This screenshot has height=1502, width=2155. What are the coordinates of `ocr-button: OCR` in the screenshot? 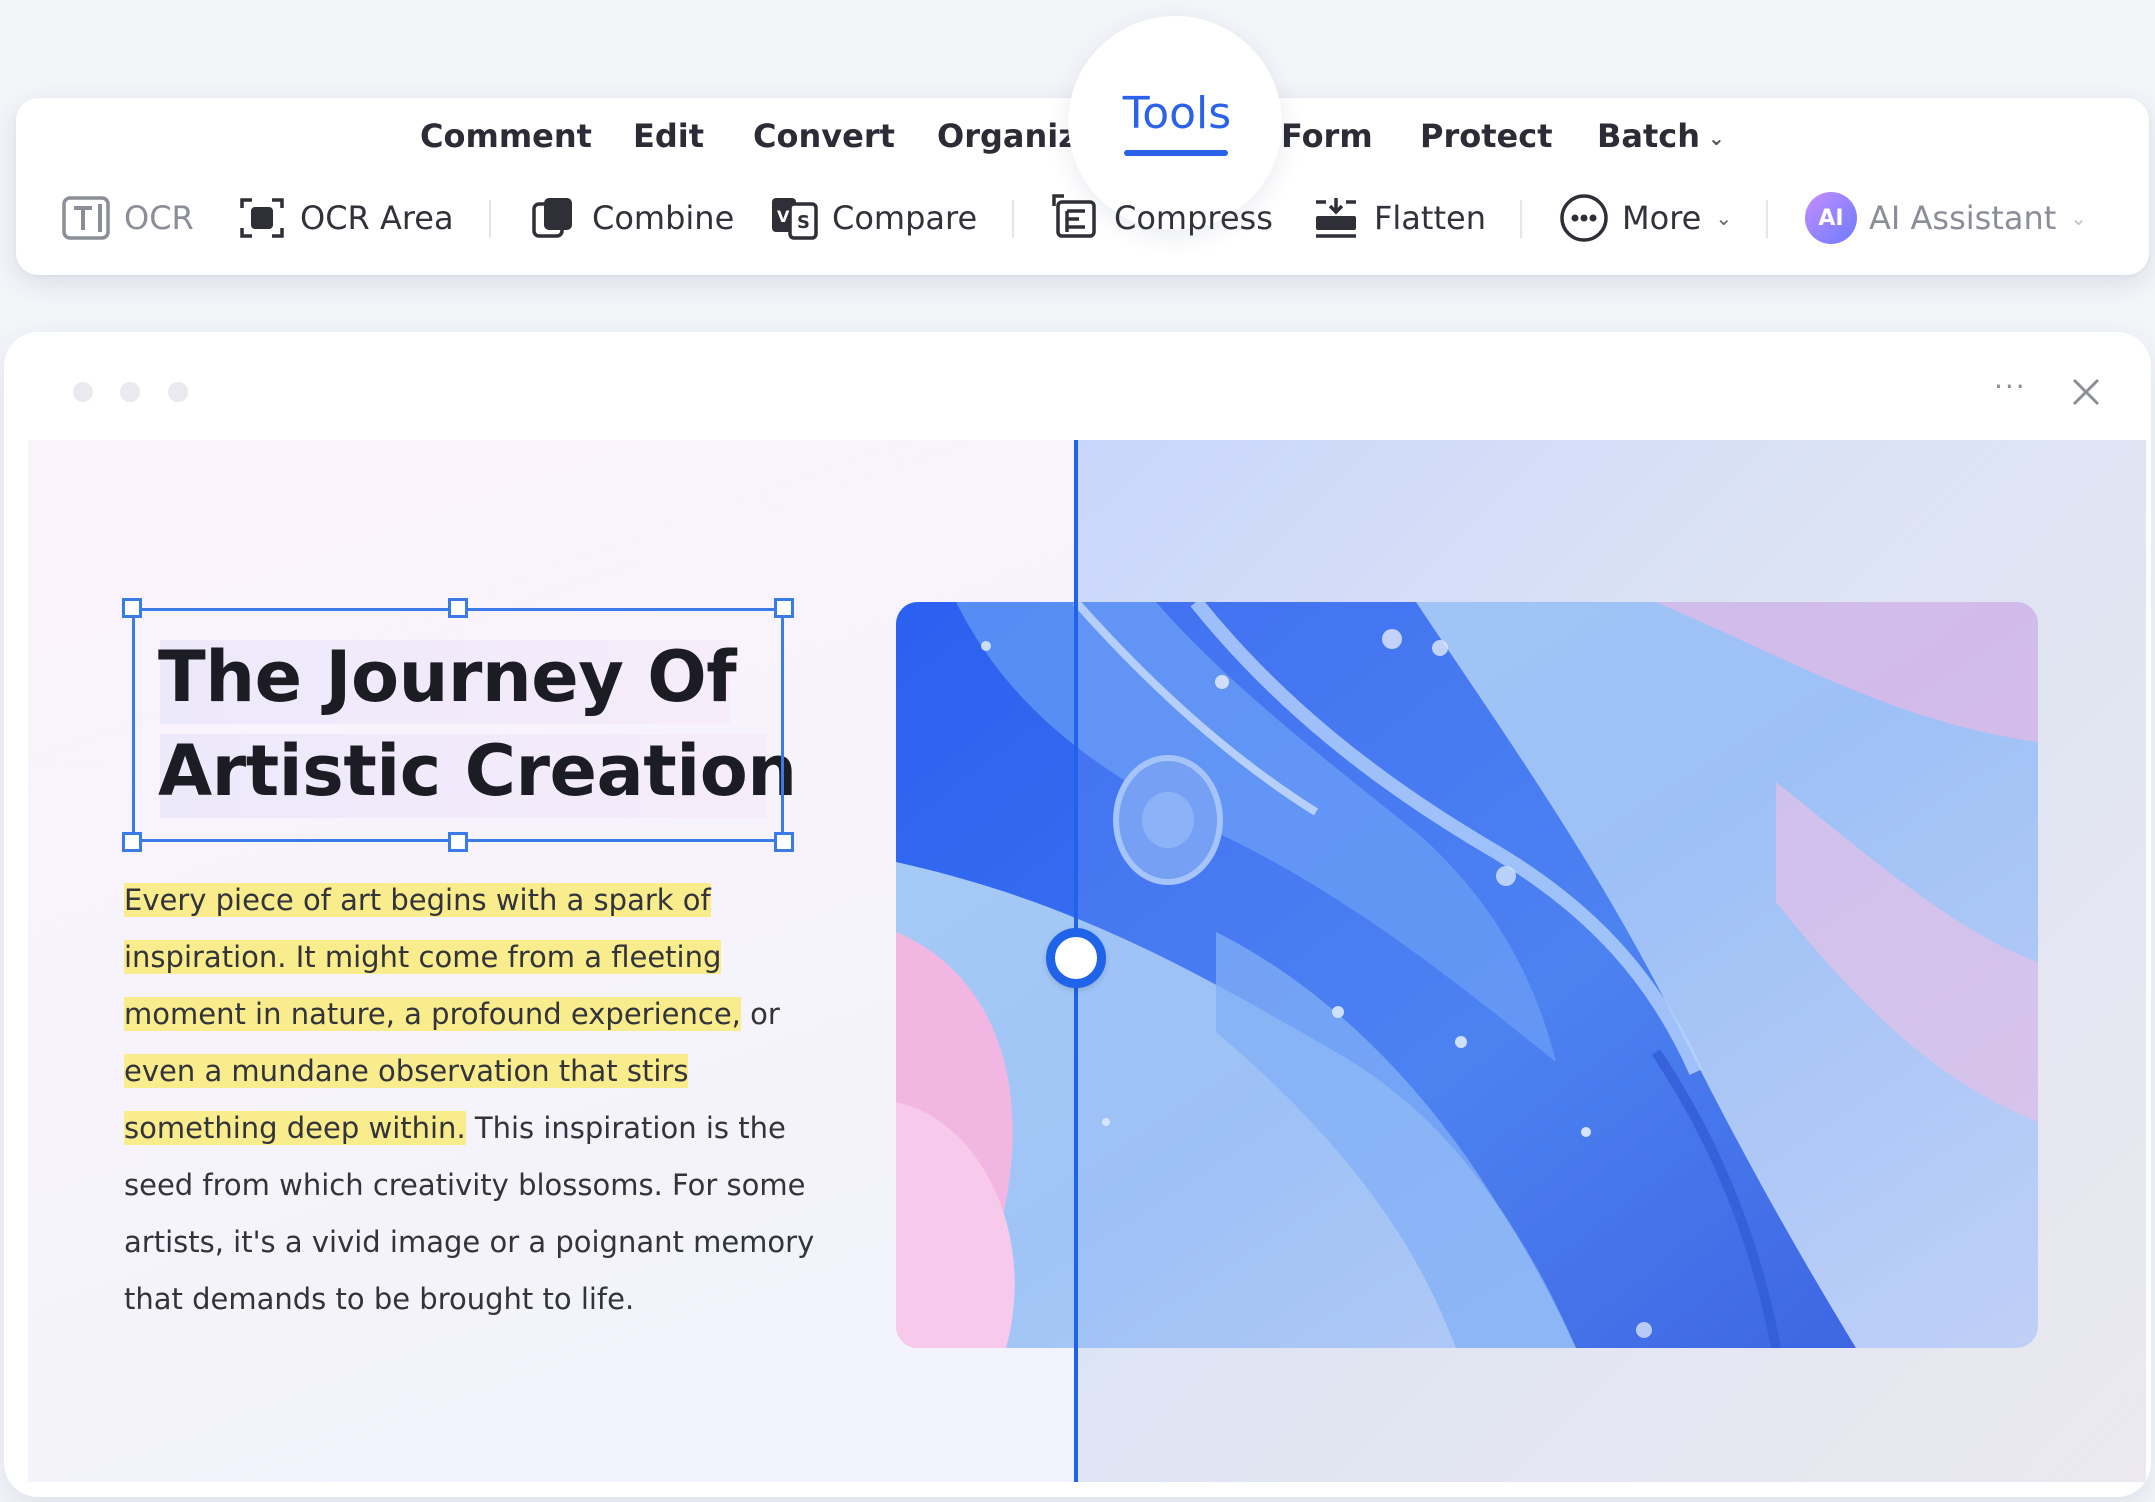 It's located at (127, 218).